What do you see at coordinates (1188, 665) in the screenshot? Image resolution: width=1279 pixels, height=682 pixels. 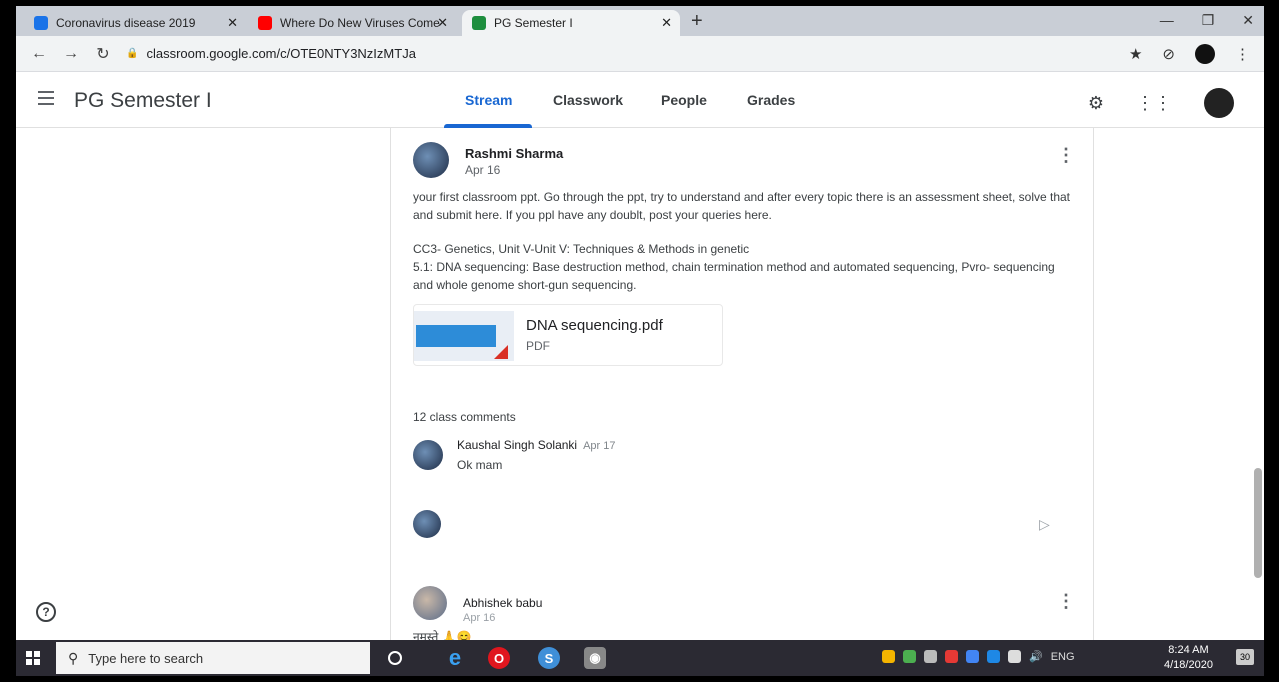 I see `clock-date: 4/18/2020` at bounding box center [1188, 665].